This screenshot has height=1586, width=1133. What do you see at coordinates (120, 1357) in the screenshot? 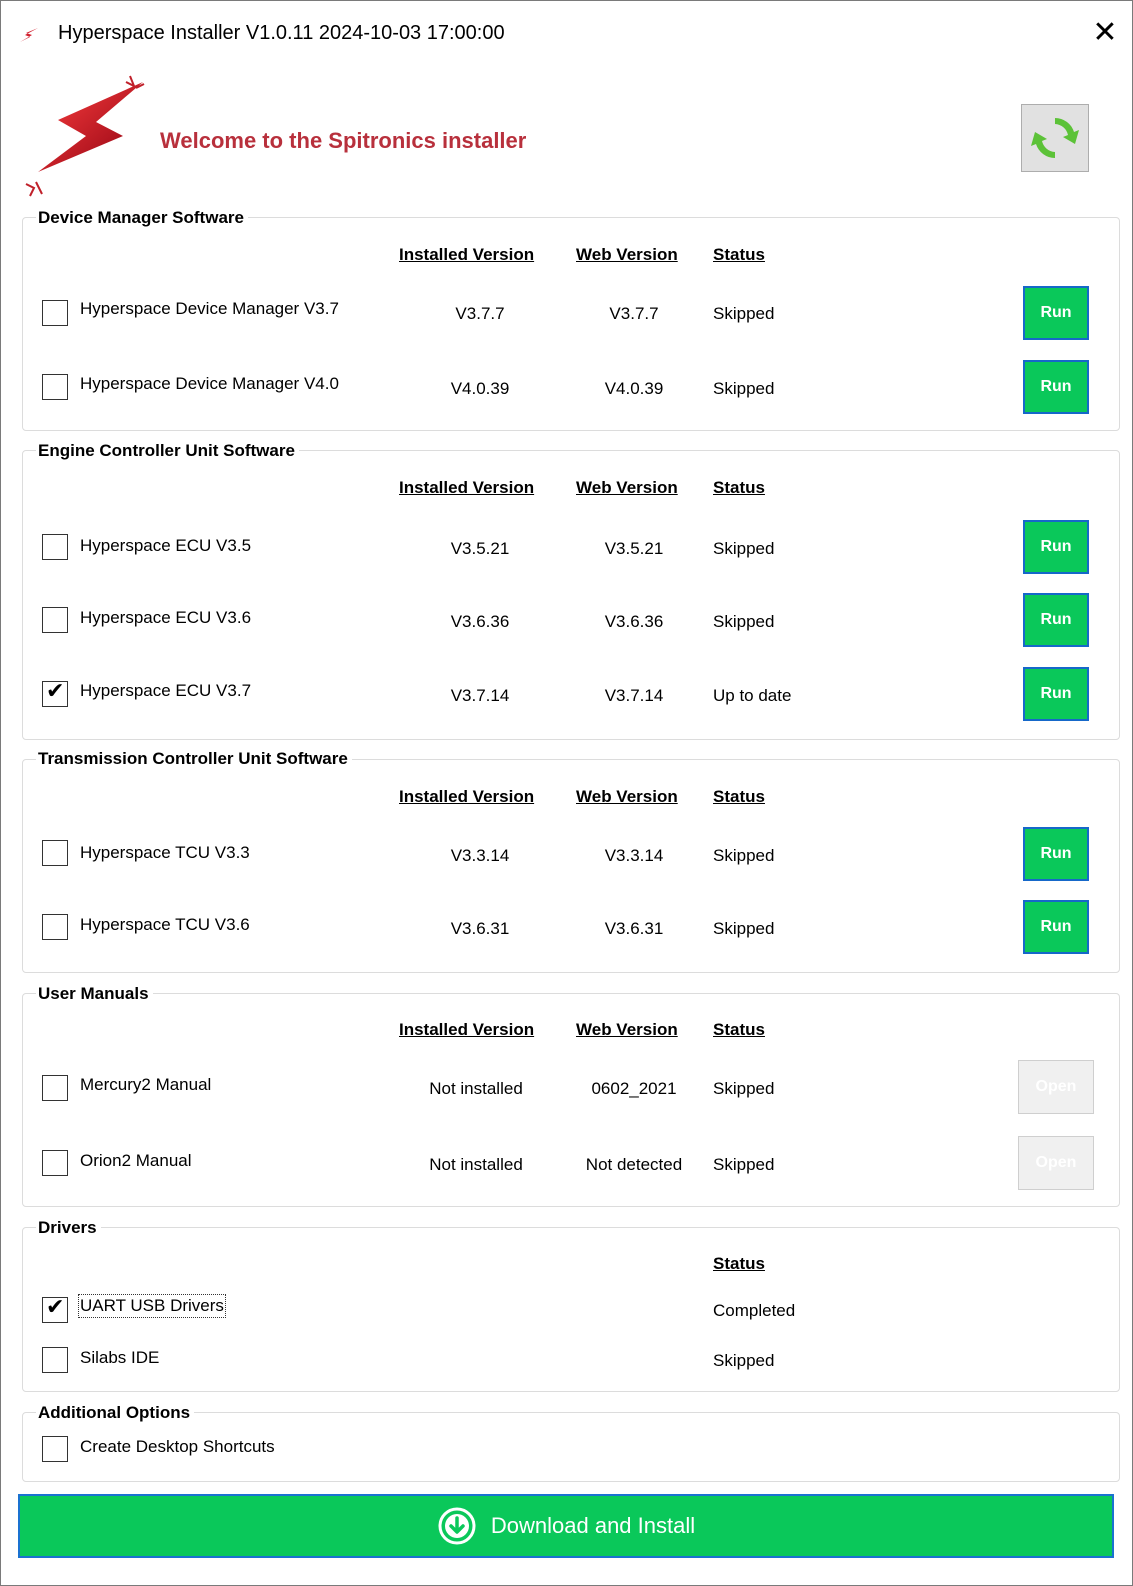
I see `label-silabs-ide: Silabs IDE` at bounding box center [120, 1357].